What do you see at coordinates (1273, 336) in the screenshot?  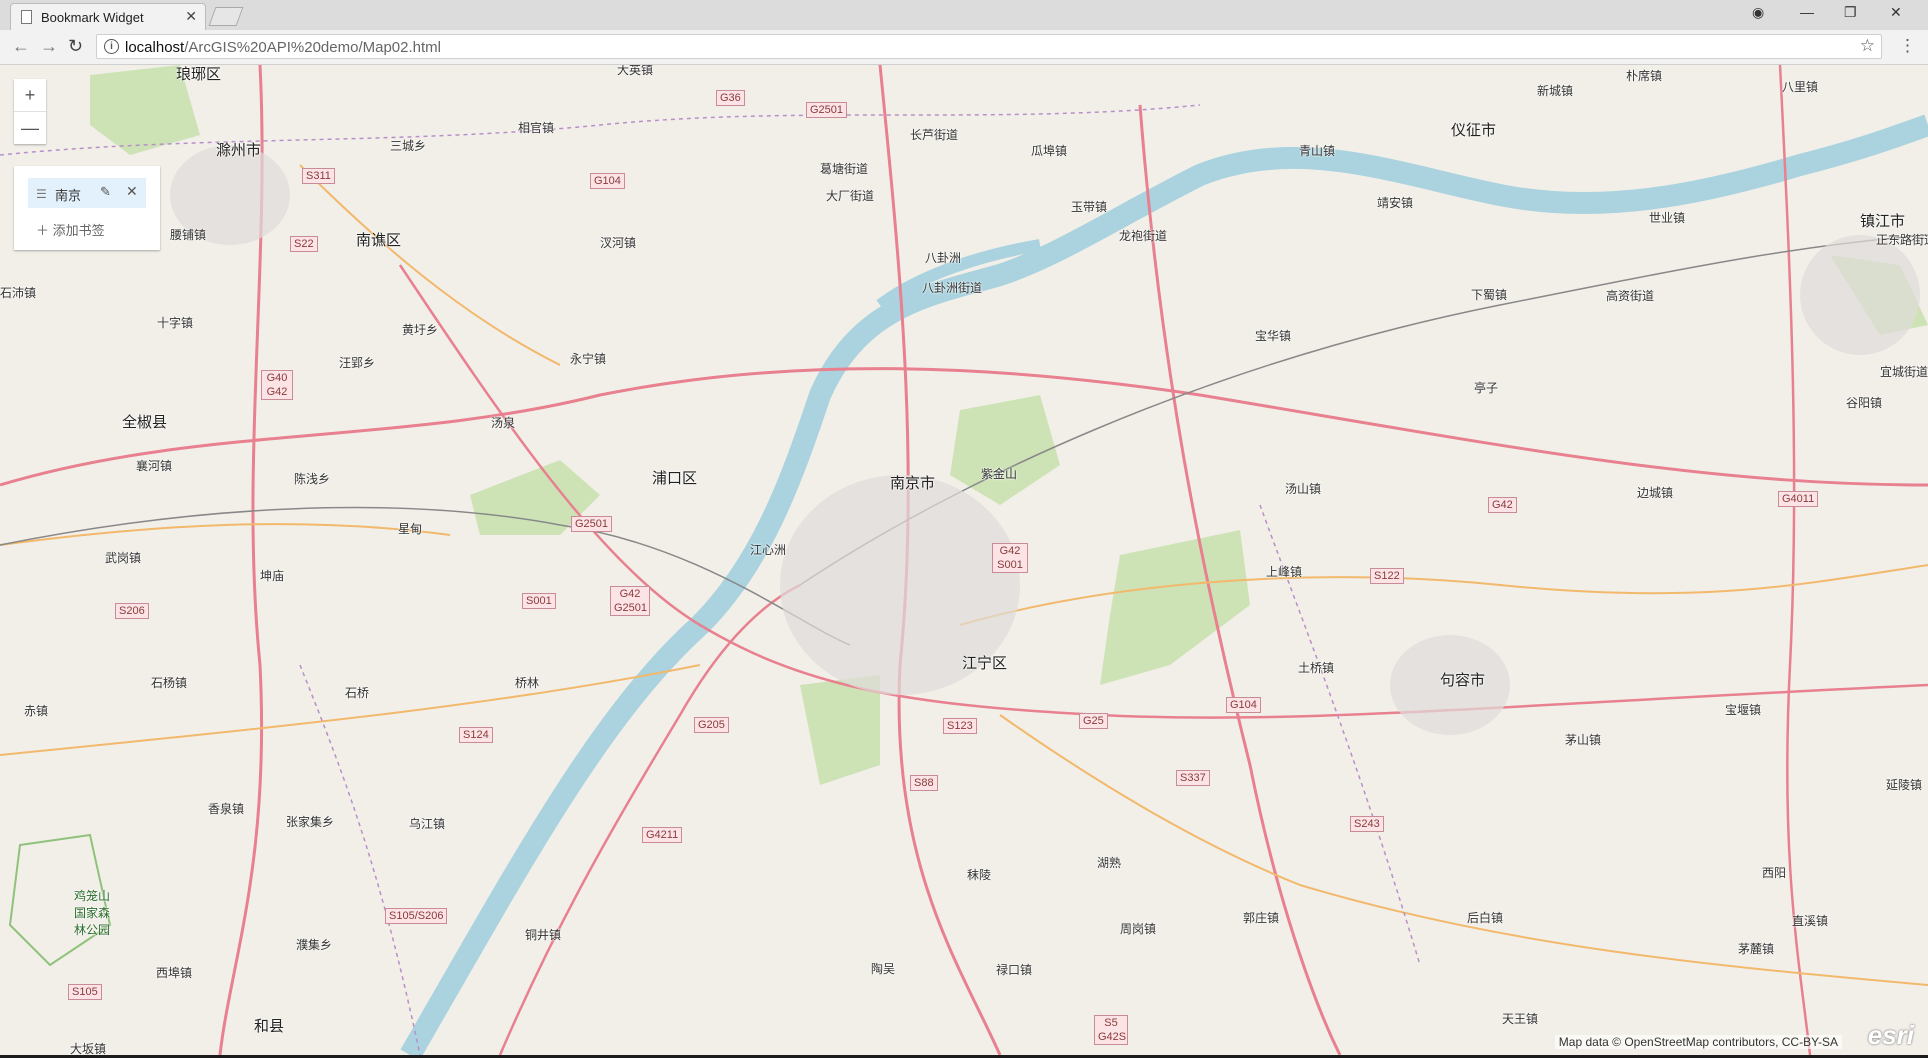 I see `place-label: 宝华镇` at bounding box center [1273, 336].